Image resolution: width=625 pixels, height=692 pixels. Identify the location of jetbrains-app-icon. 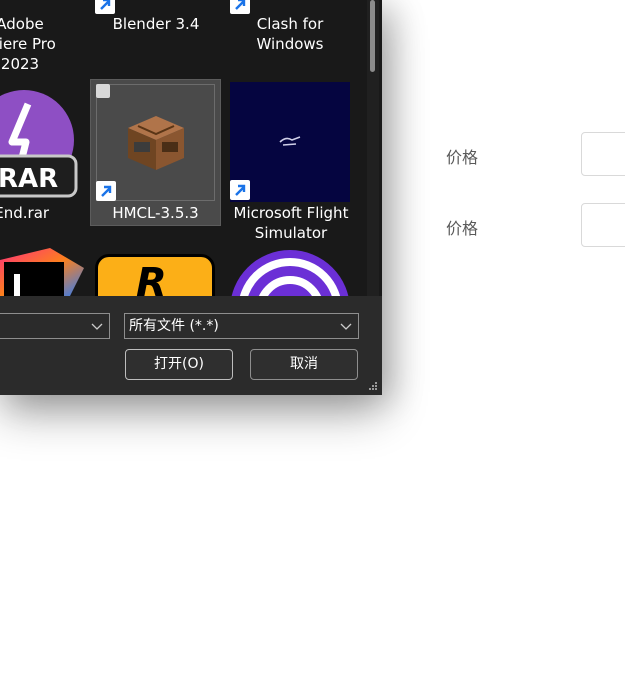
(42, 272).